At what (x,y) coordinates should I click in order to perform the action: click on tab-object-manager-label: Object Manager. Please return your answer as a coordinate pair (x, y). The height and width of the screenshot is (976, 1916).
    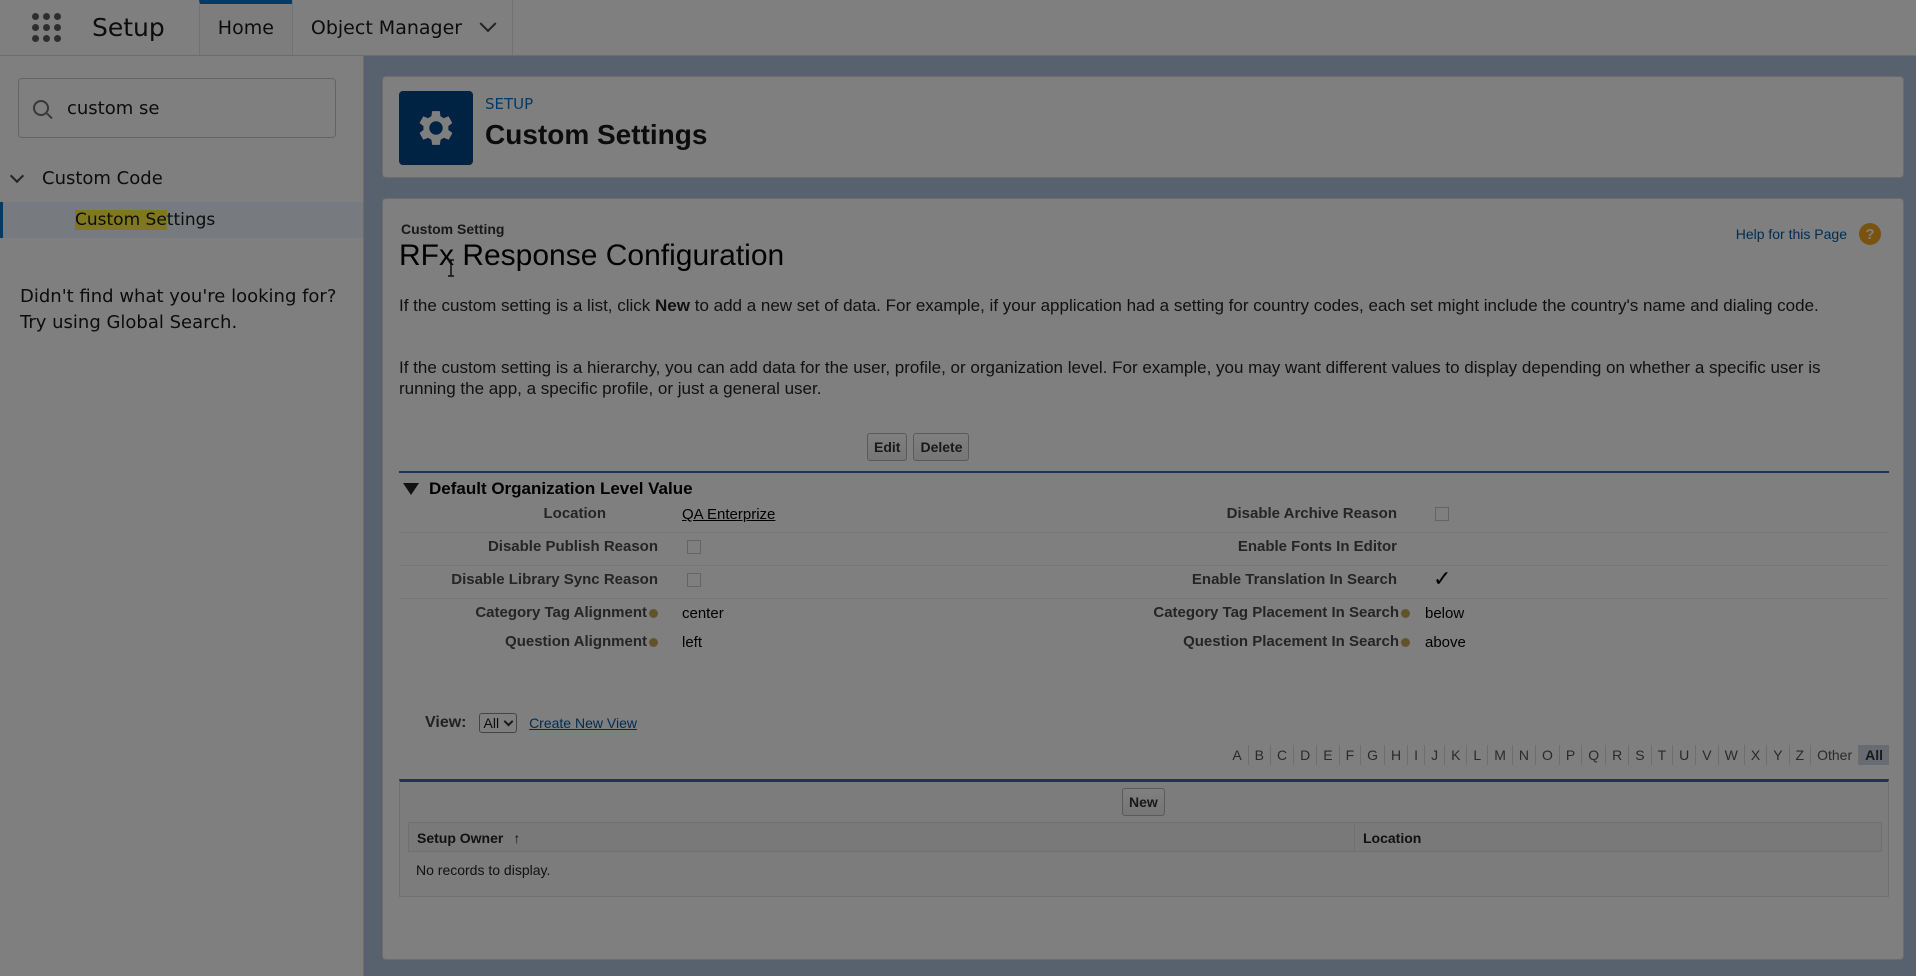
    Looking at the image, I should click on (386, 27).